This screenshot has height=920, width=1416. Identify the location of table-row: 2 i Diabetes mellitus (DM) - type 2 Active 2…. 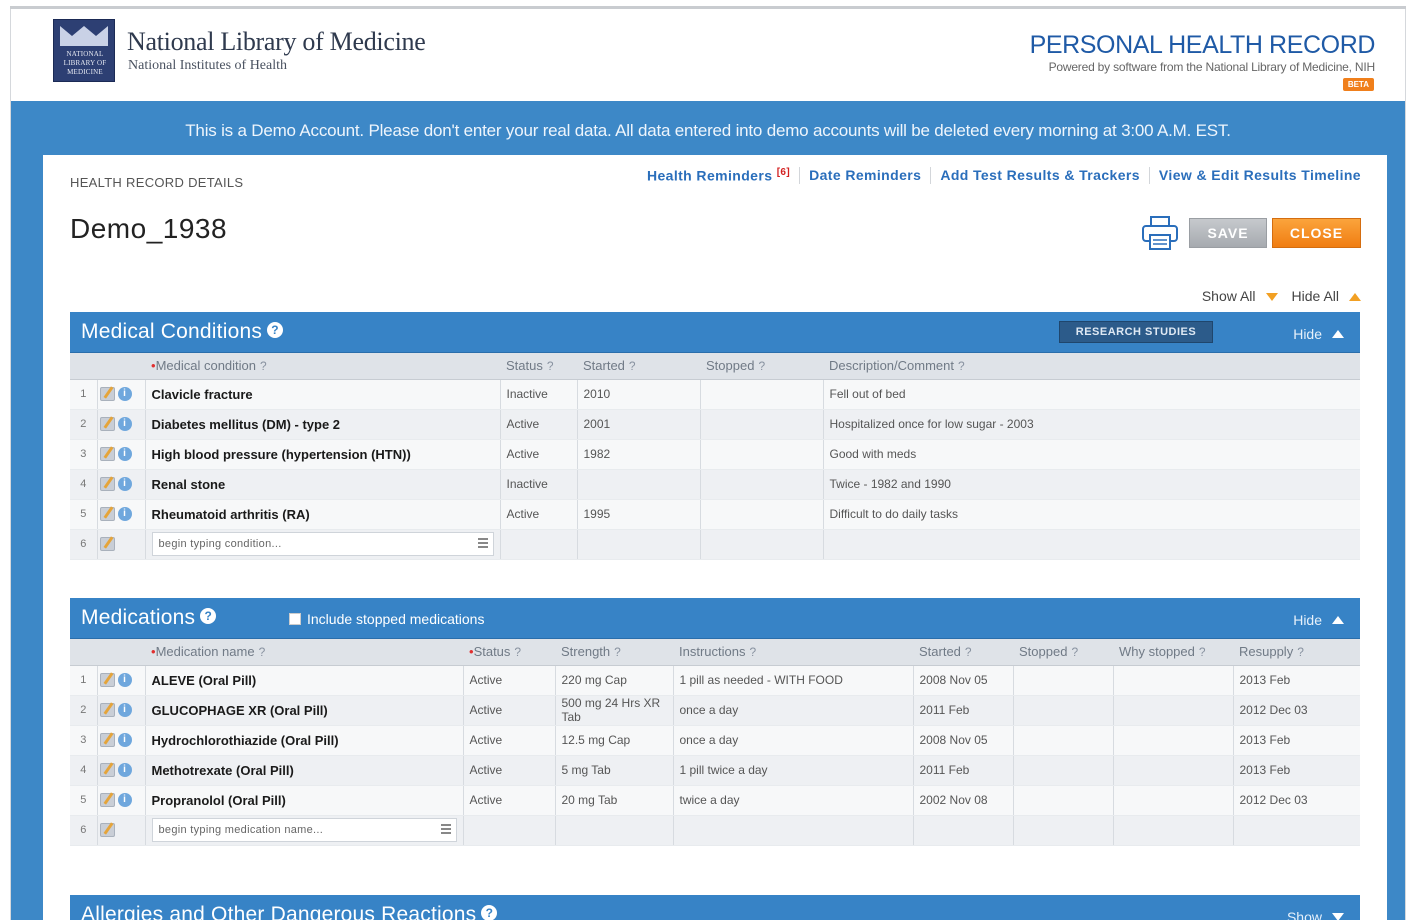
(715, 424).